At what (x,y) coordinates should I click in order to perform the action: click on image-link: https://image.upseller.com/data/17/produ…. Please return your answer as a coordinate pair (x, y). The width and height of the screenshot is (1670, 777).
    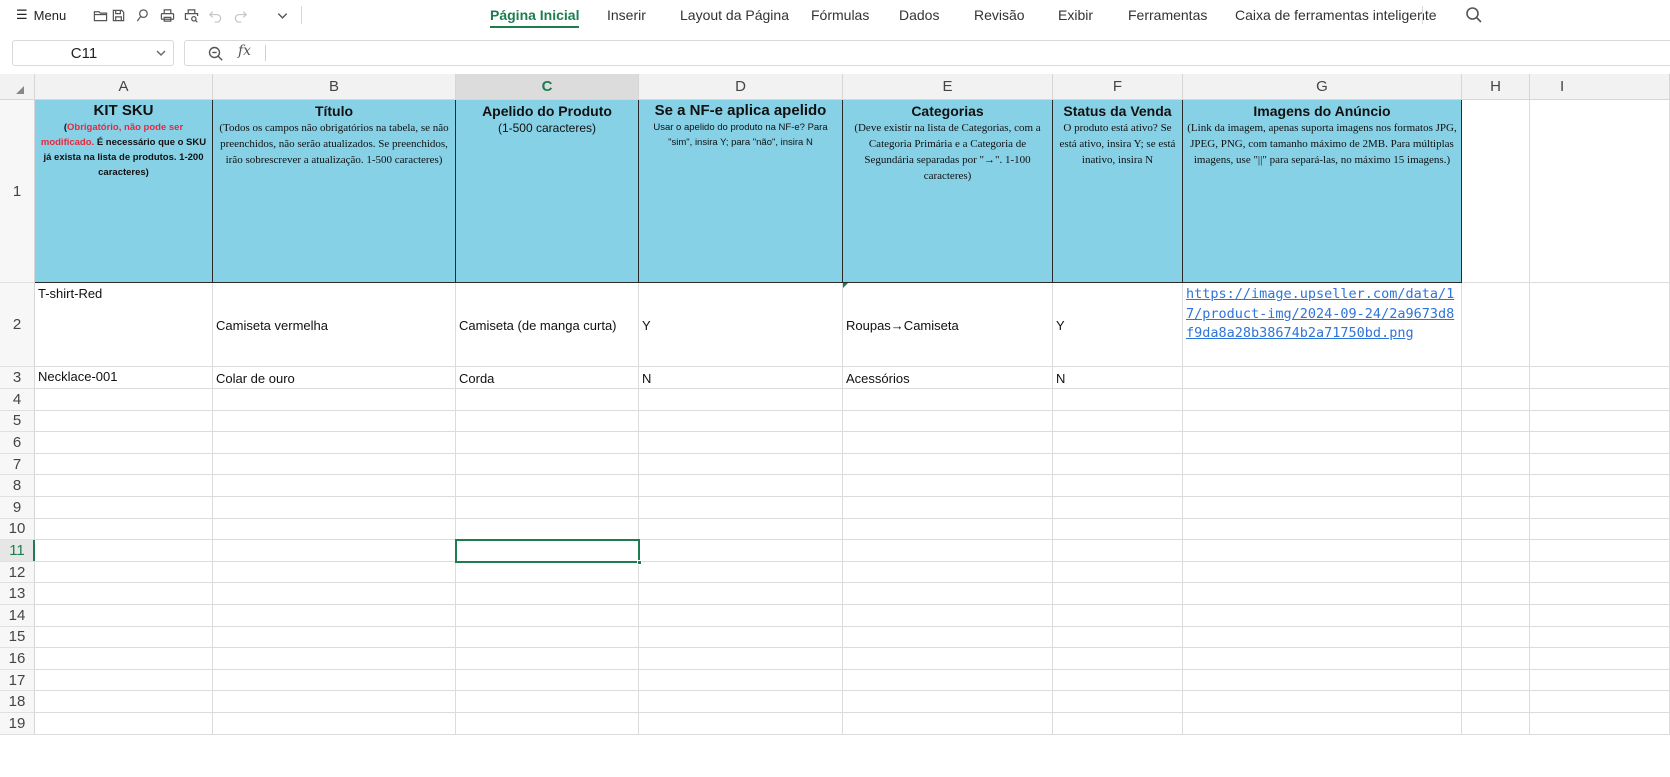
    Looking at the image, I should click on (1322, 314).